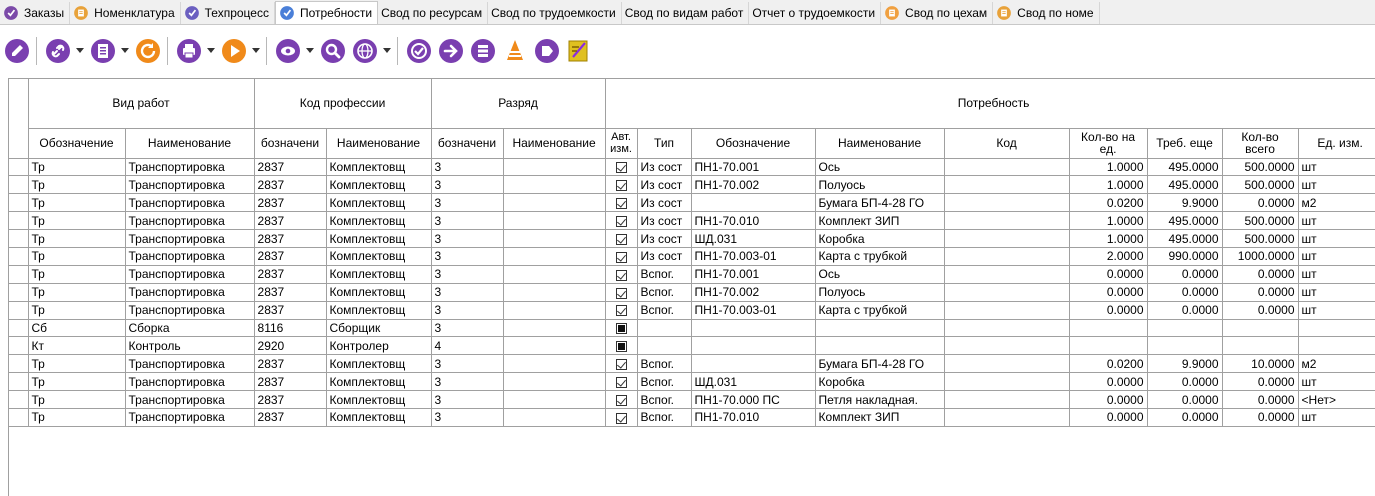 The width and height of the screenshot is (1375, 496). I want to click on tab-2: Техпроцесс, so click(228, 13).